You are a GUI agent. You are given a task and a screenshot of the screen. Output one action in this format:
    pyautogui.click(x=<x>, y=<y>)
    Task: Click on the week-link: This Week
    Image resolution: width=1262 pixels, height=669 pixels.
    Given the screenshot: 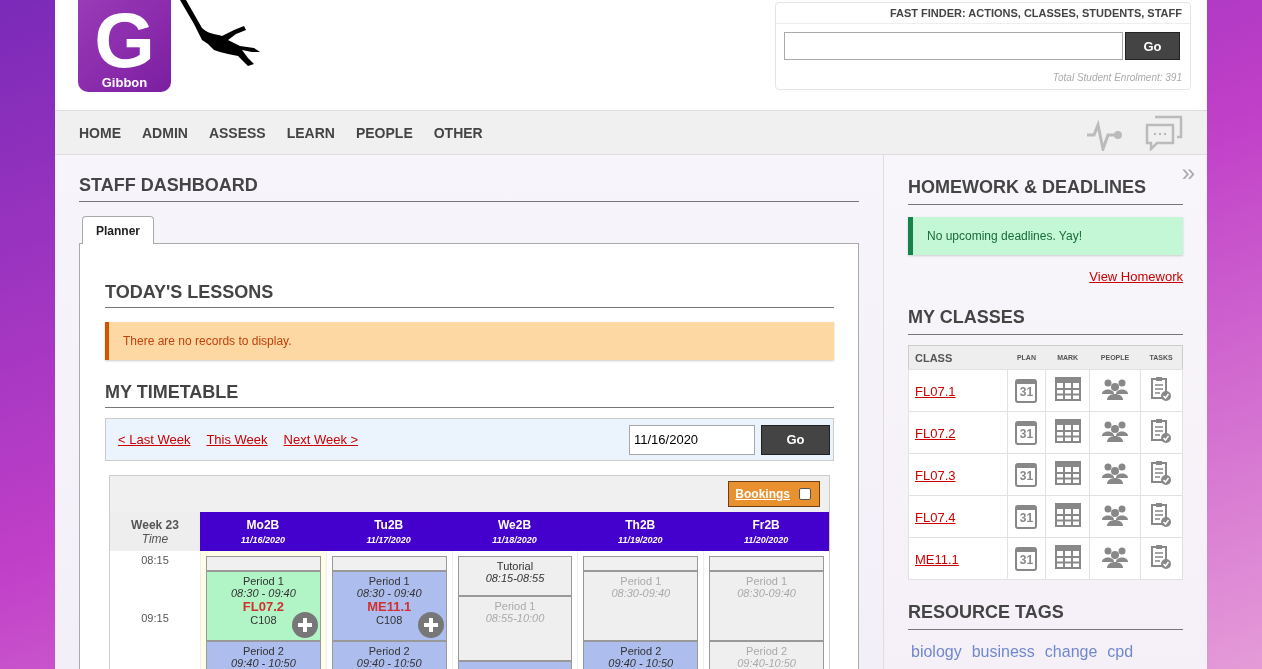 What is the action you would take?
    pyautogui.click(x=237, y=439)
    